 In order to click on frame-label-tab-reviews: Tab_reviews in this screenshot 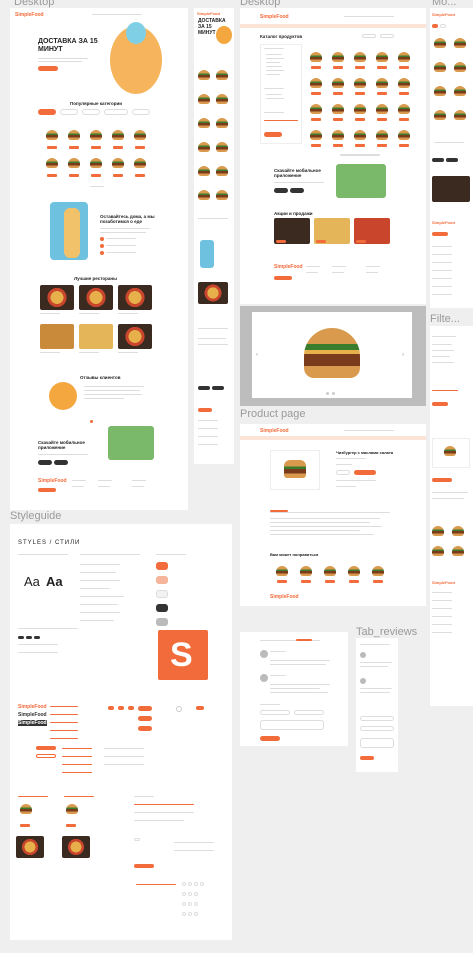, I will do `click(387, 632)`.